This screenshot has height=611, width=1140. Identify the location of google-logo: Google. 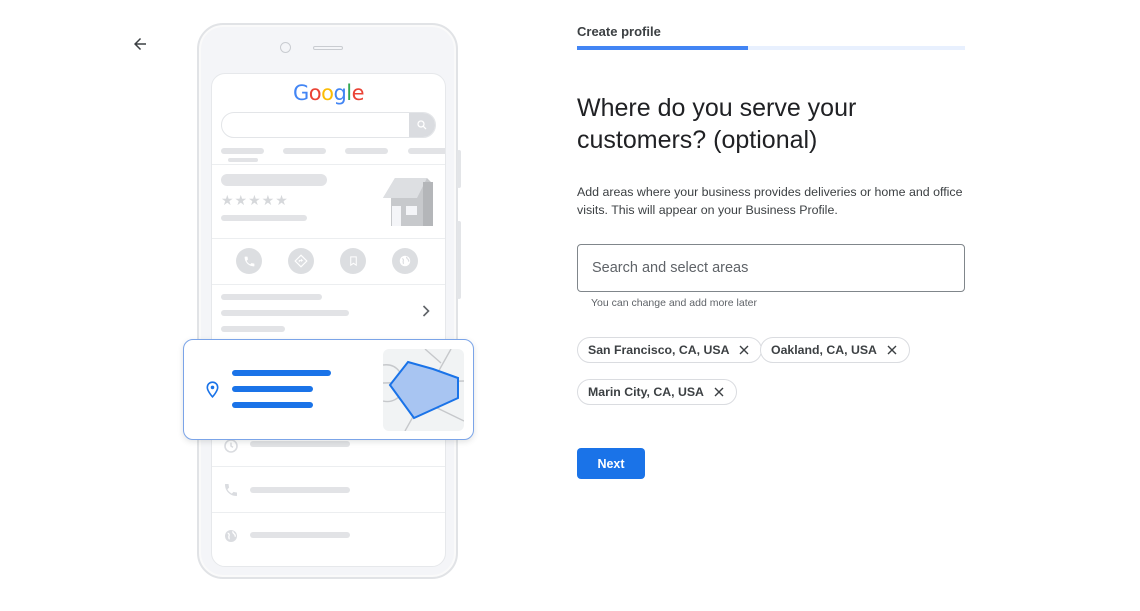
(328, 93).